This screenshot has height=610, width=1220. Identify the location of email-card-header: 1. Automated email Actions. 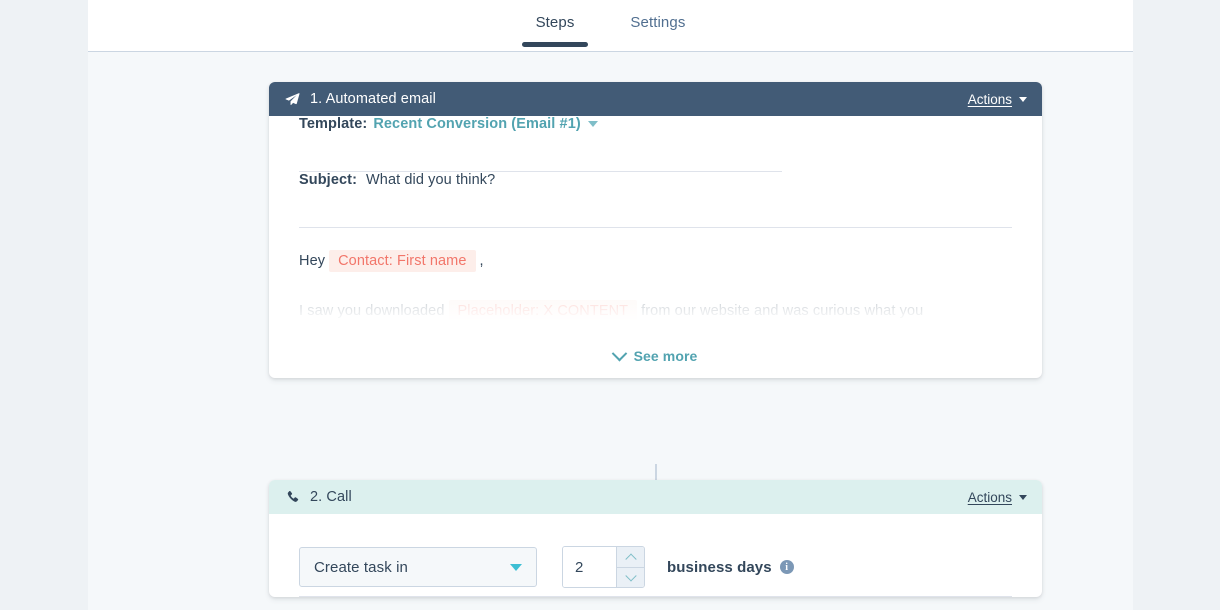
(655, 99).